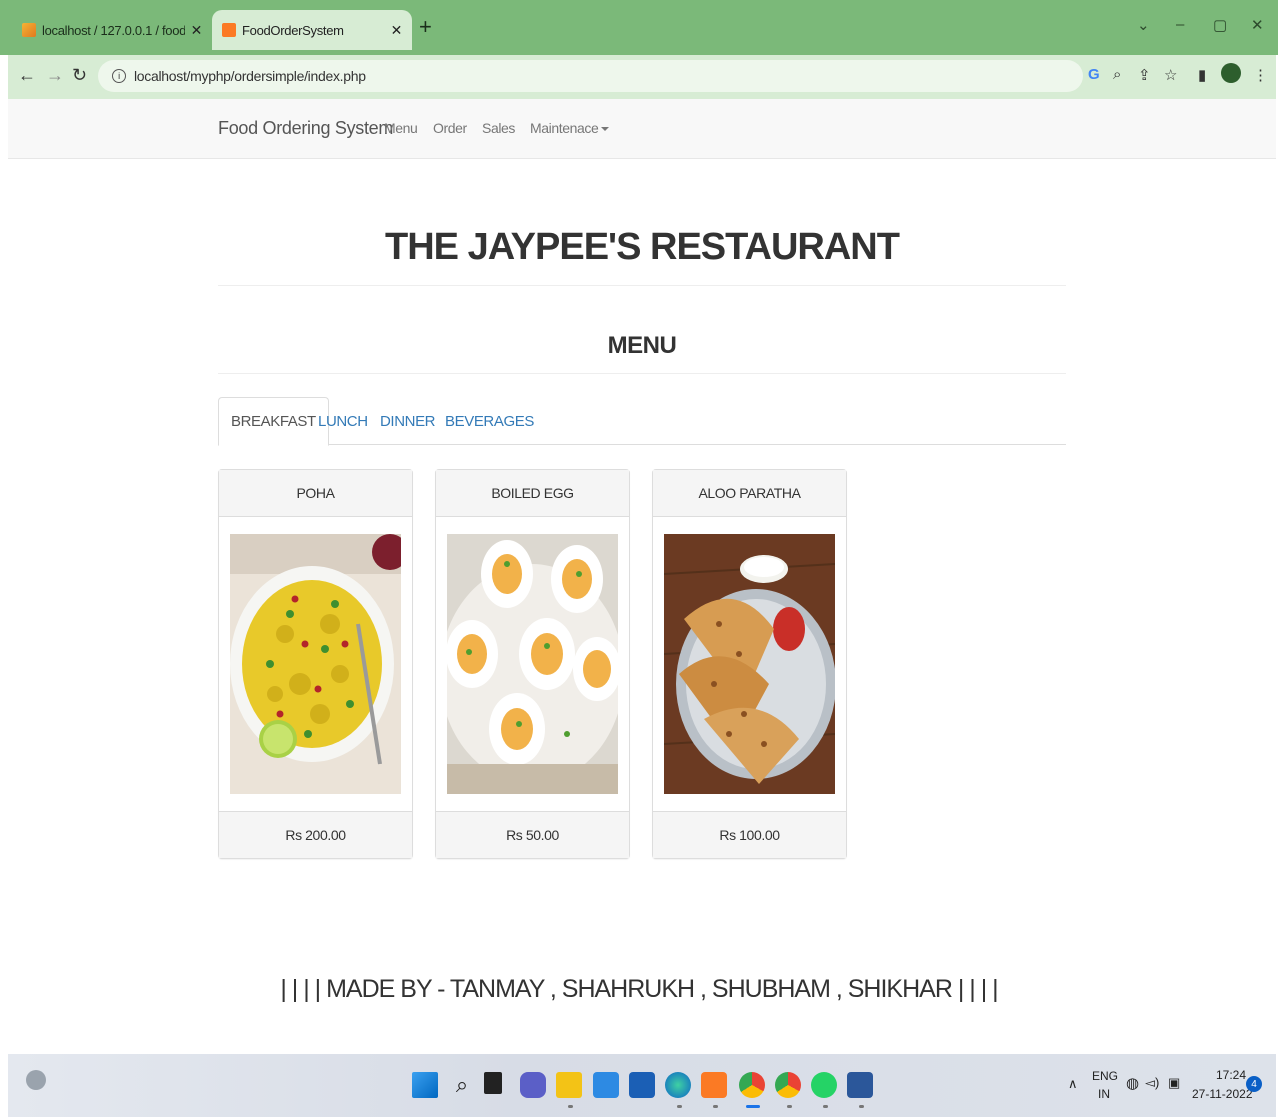 Image resolution: width=1278 pixels, height=1117 pixels. What do you see at coordinates (425, 27) in the screenshot?
I see `new-tab-icon: +` at bounding box center [425, 27].